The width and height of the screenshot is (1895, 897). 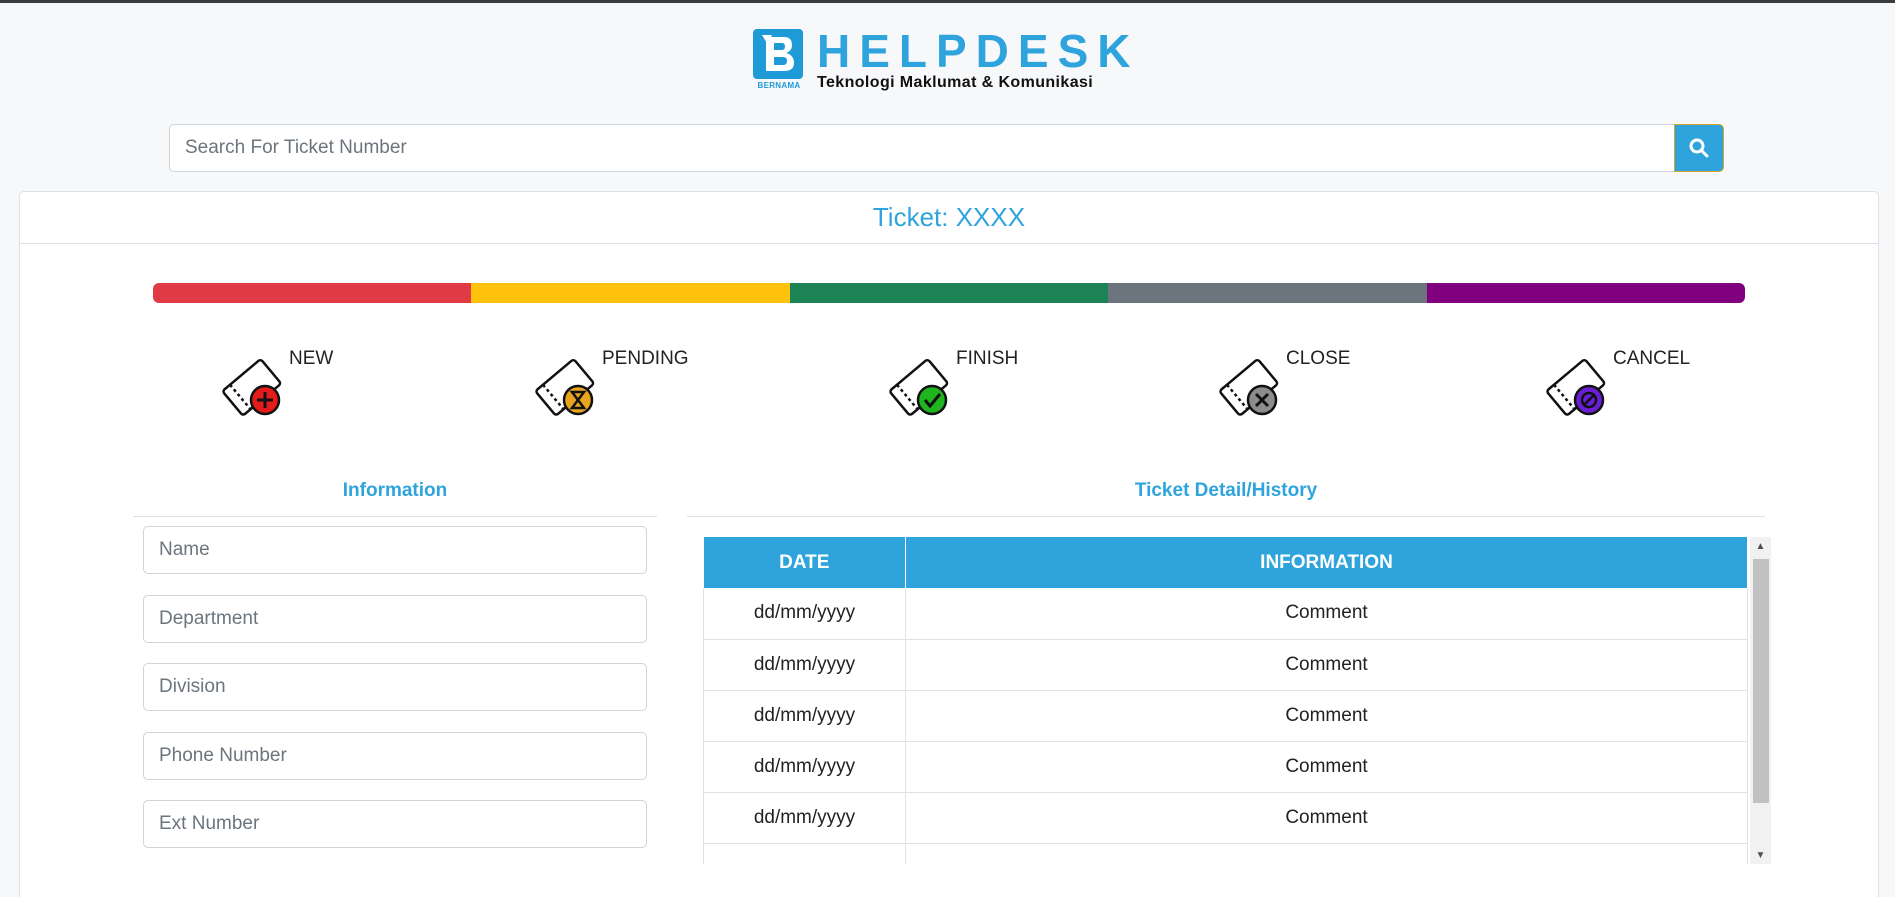 I want to click on status-label-new: NEW, so click(x=311, y=358).